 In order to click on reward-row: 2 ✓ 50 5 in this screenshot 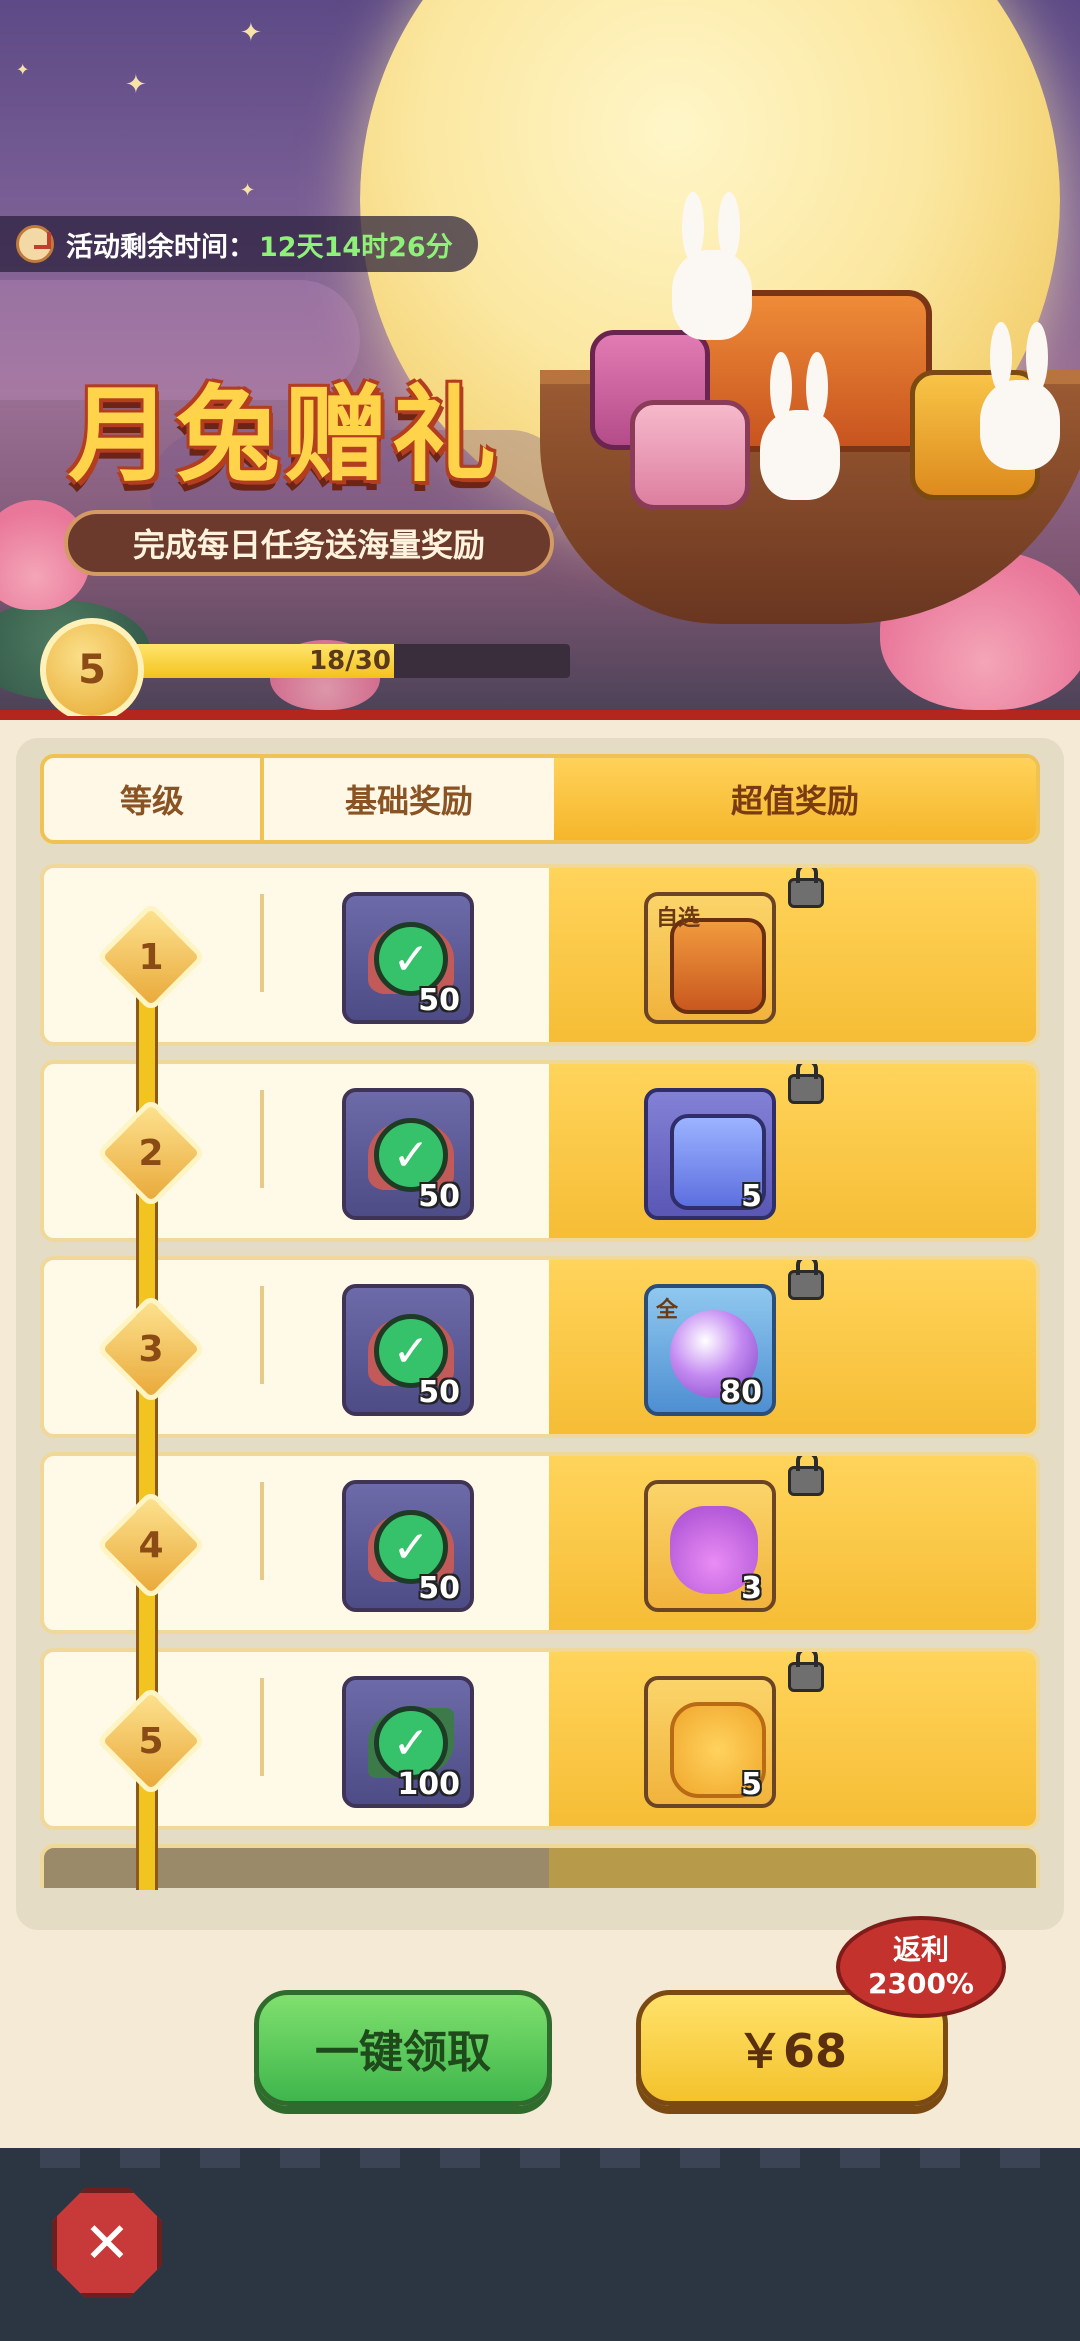, I will do `click(540, 1151)`.